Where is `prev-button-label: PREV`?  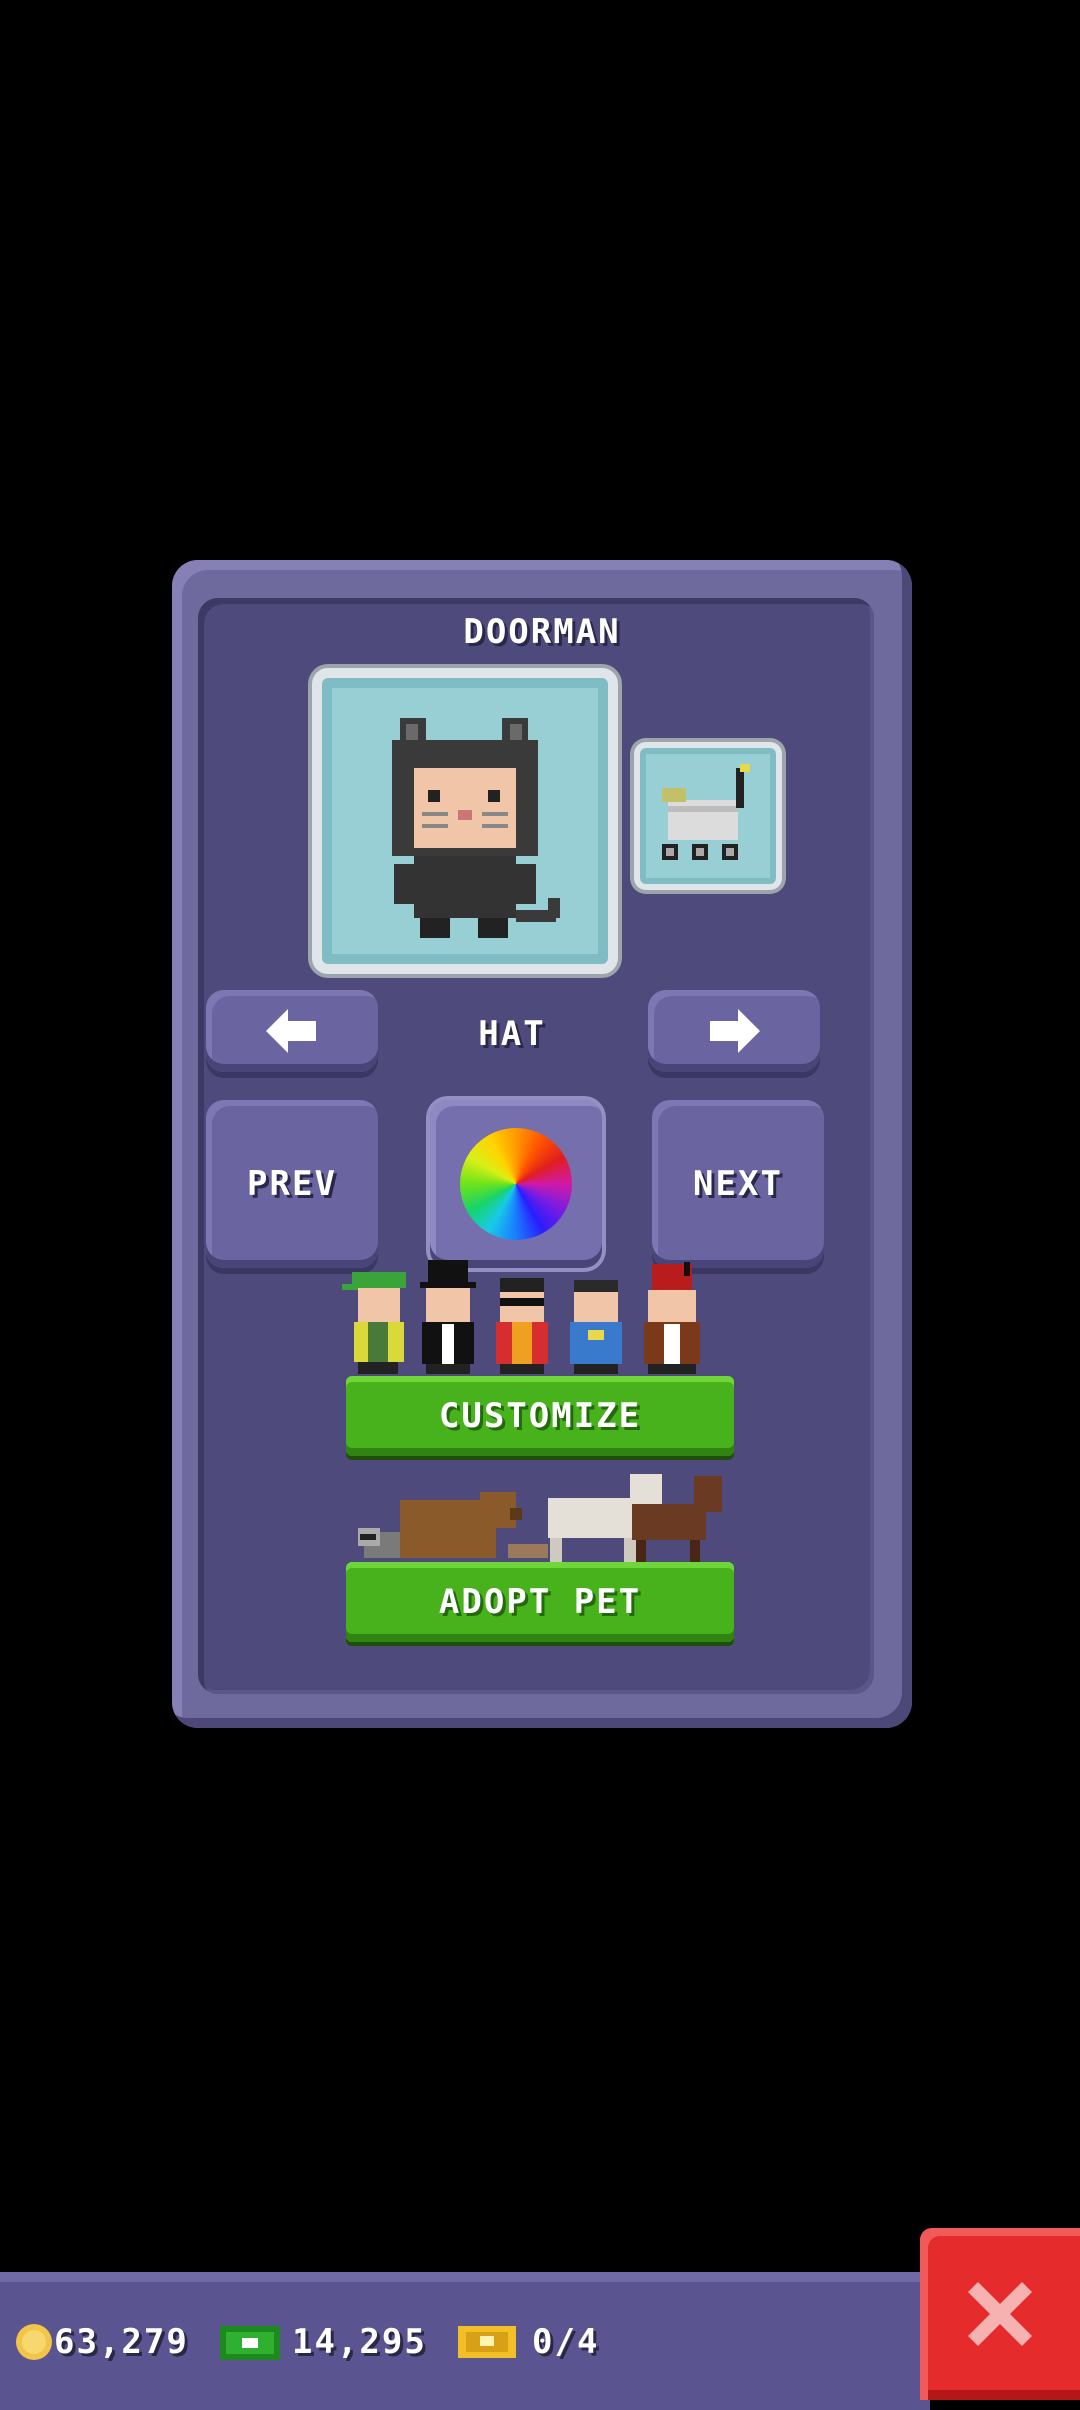 prev-button-label: PREV is located at coordinates (292, 1184).